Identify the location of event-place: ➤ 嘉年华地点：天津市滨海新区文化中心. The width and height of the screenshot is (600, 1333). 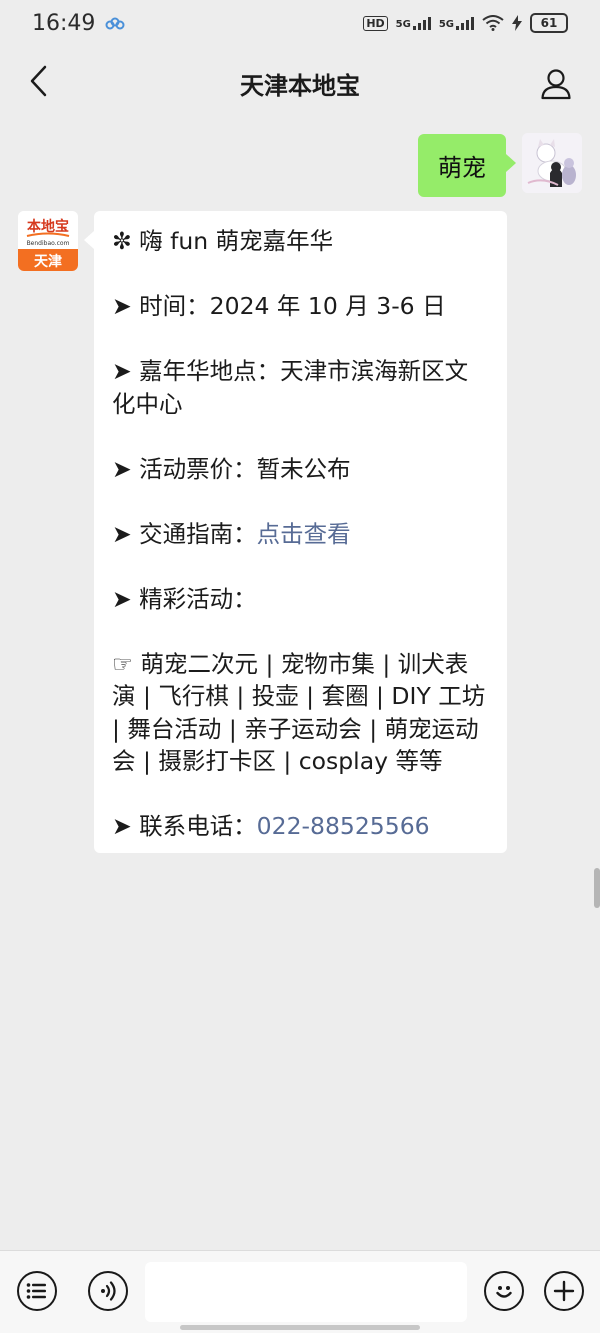
(290, 387).